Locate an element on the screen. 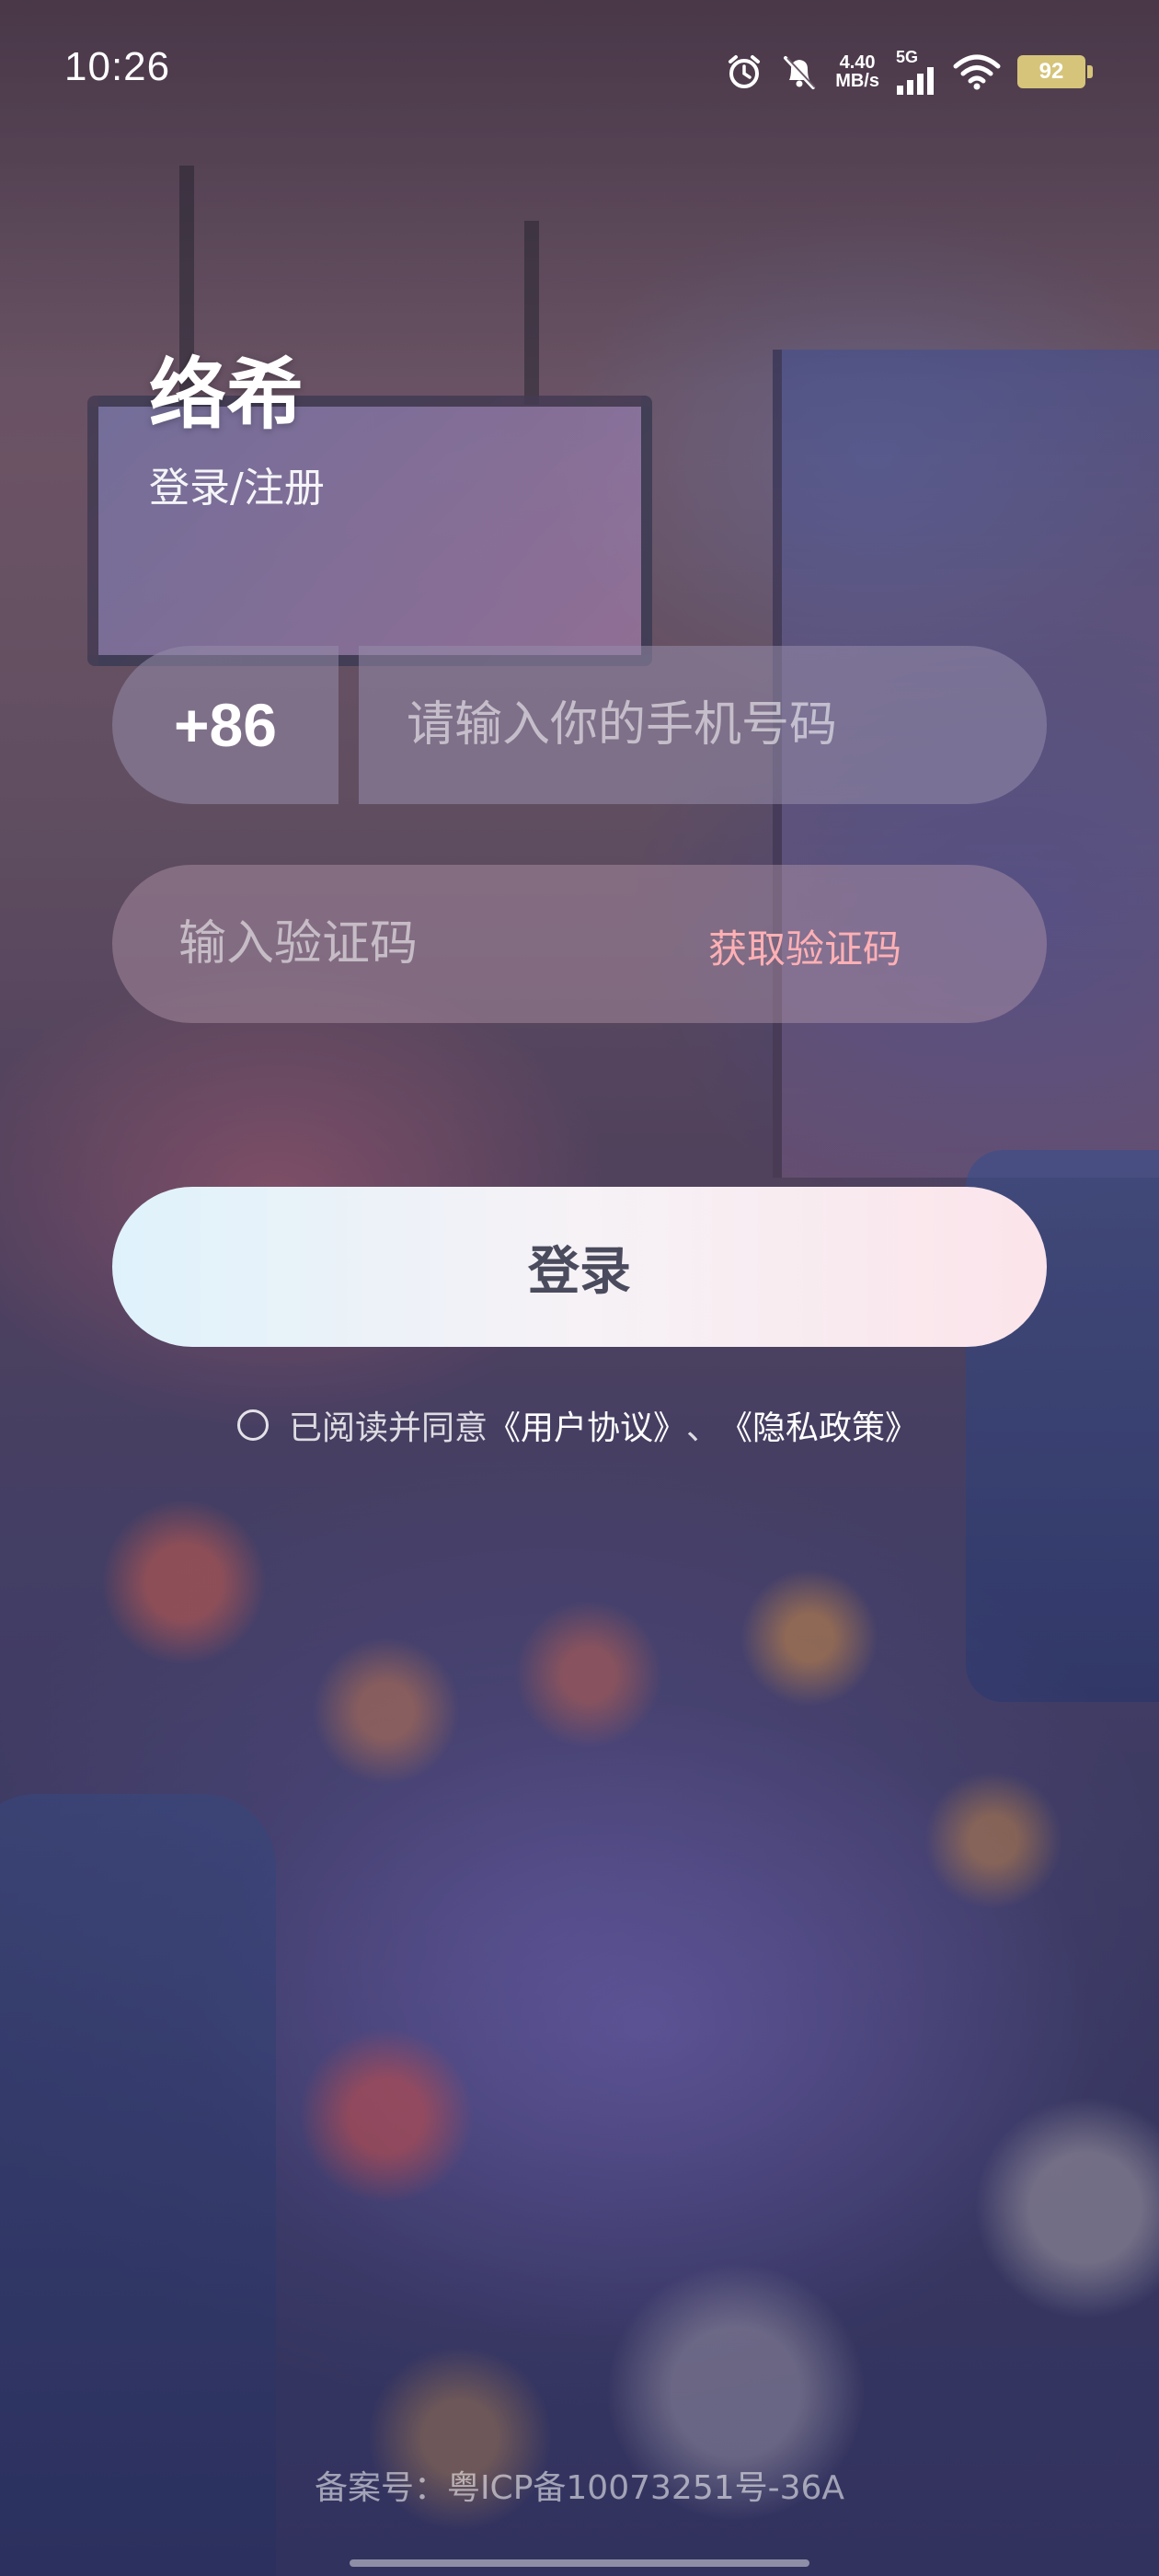  country-code-selector: +86 is located at coordinates (225, 725).